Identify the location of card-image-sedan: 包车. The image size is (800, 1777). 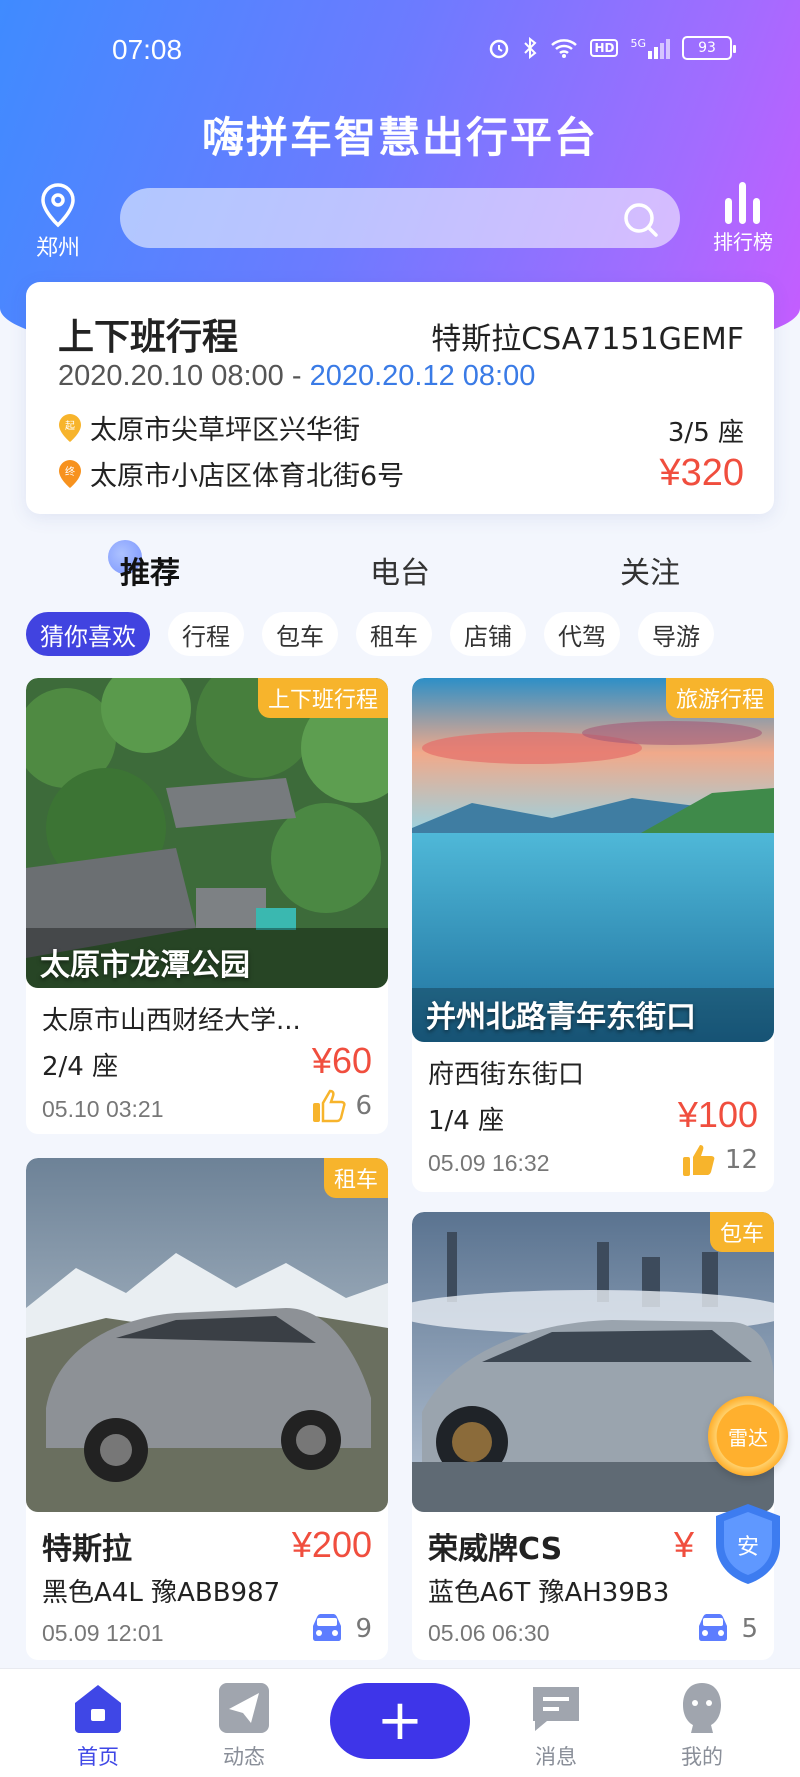
(593, 1362).